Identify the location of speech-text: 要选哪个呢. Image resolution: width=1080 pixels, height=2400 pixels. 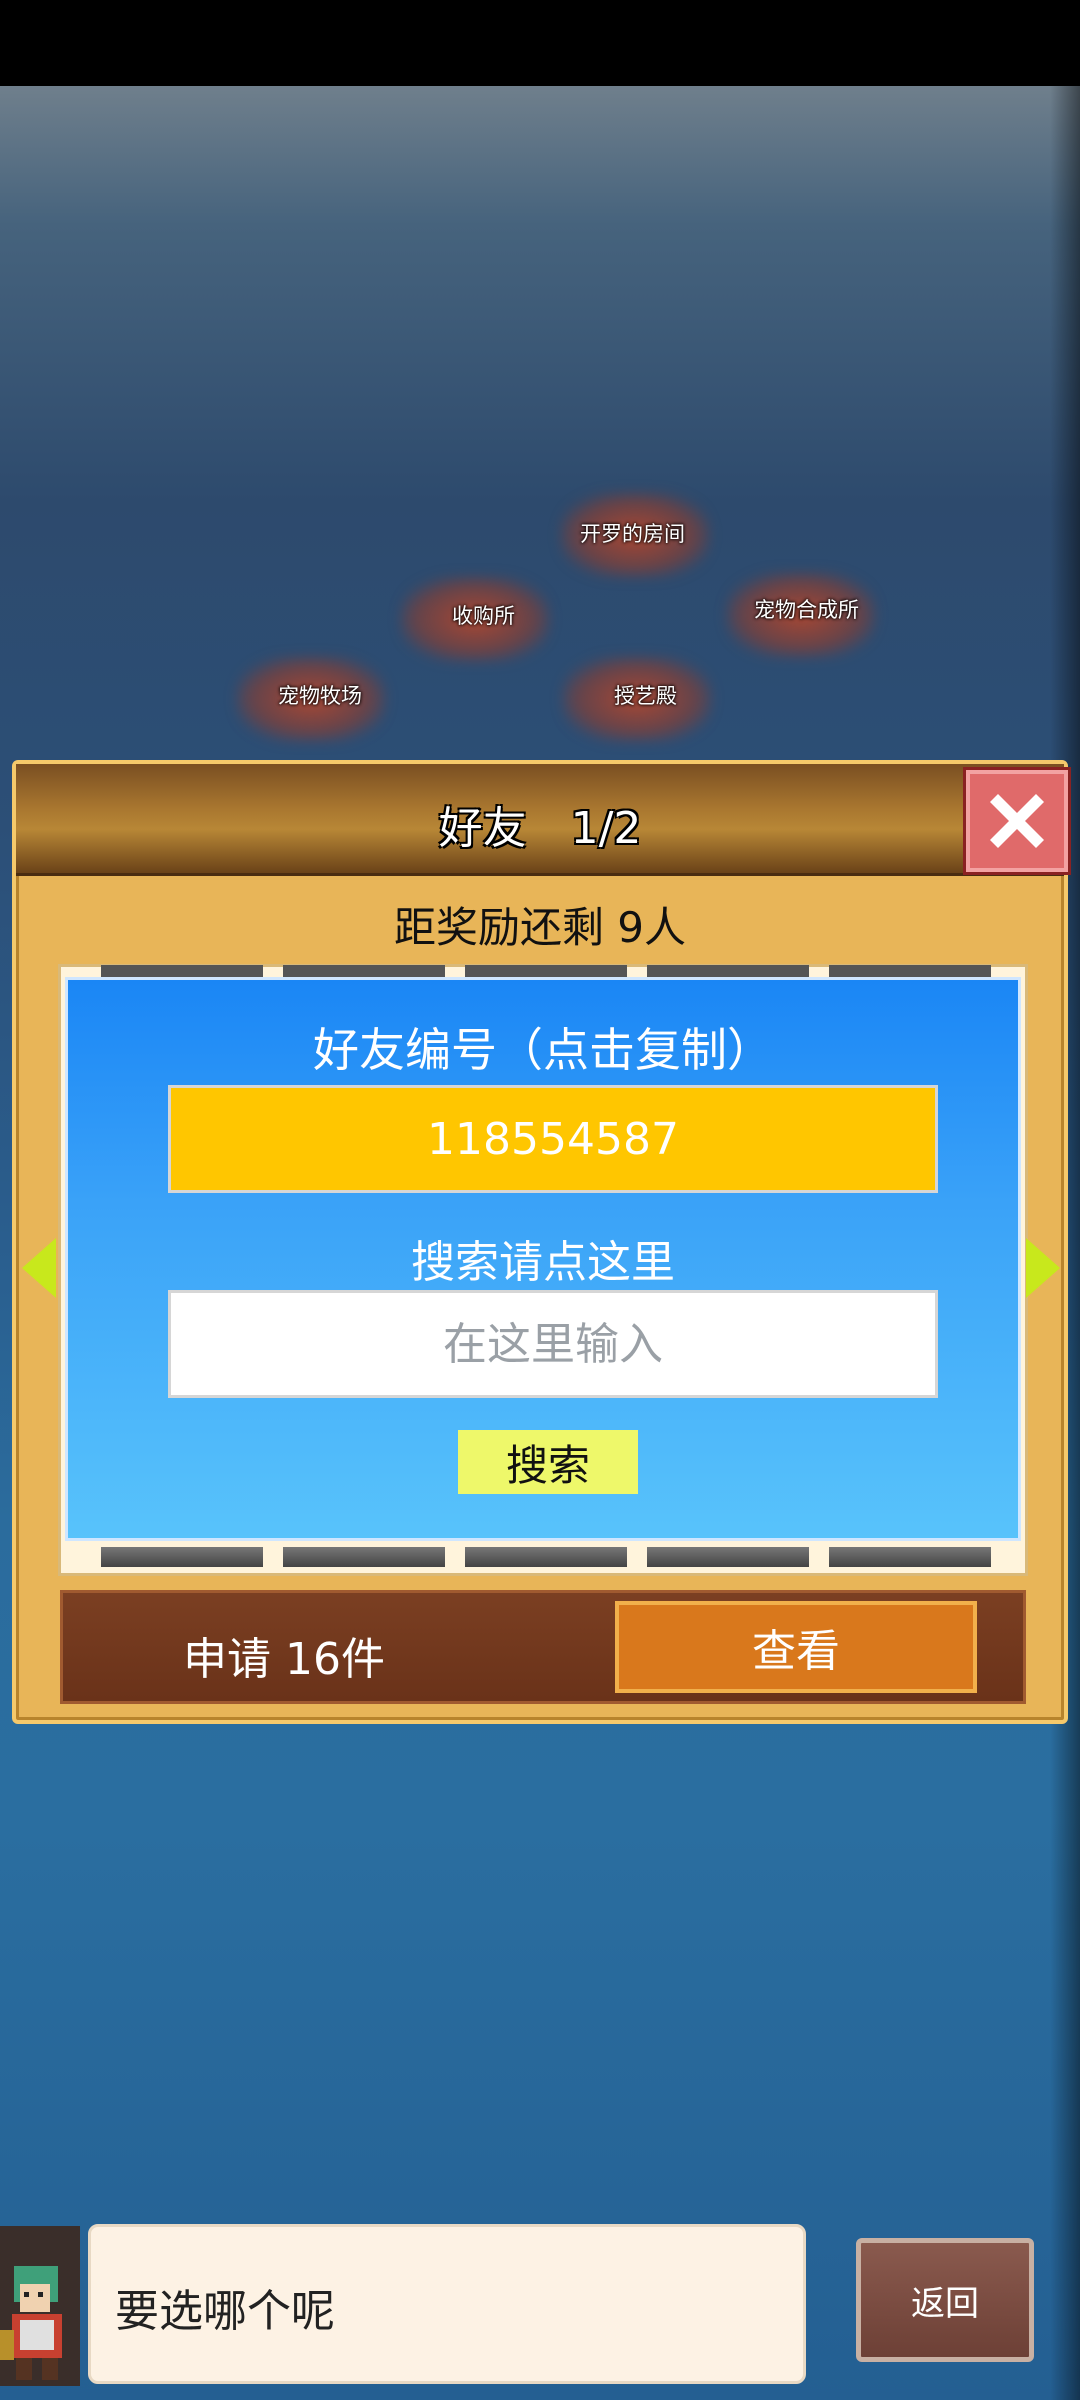
(225, 2311).